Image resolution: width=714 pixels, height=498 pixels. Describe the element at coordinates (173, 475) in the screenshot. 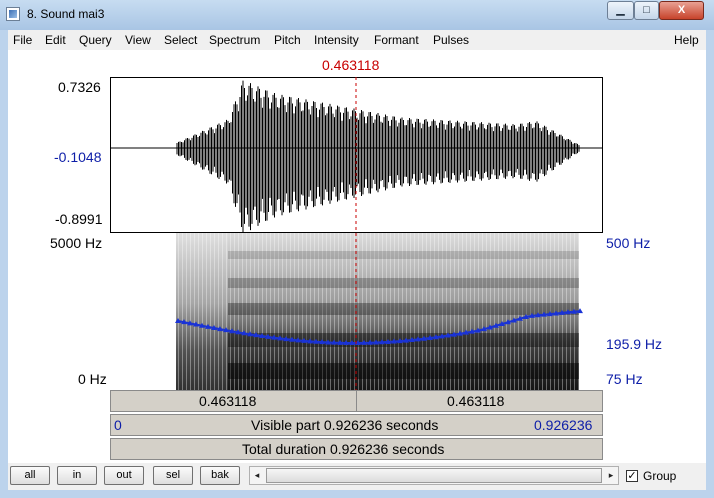

I see `zoom-sel-button: sel` at that location.